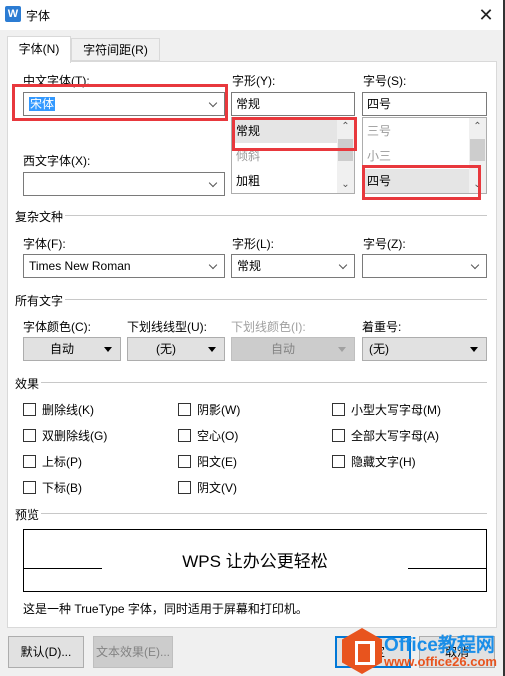 Image resolution: width=505 pixels, height=676 pixels. I want to click on checkbox-label: 阴文(V), so click(217, 488).